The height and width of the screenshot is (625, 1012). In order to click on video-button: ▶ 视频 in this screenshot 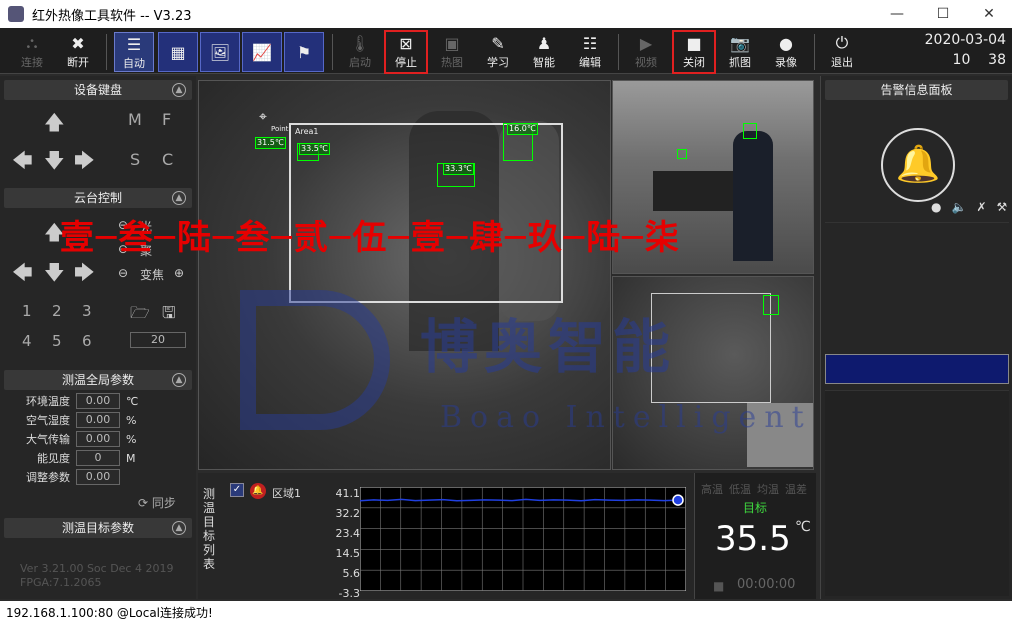, I will do `click(646, 52)`.